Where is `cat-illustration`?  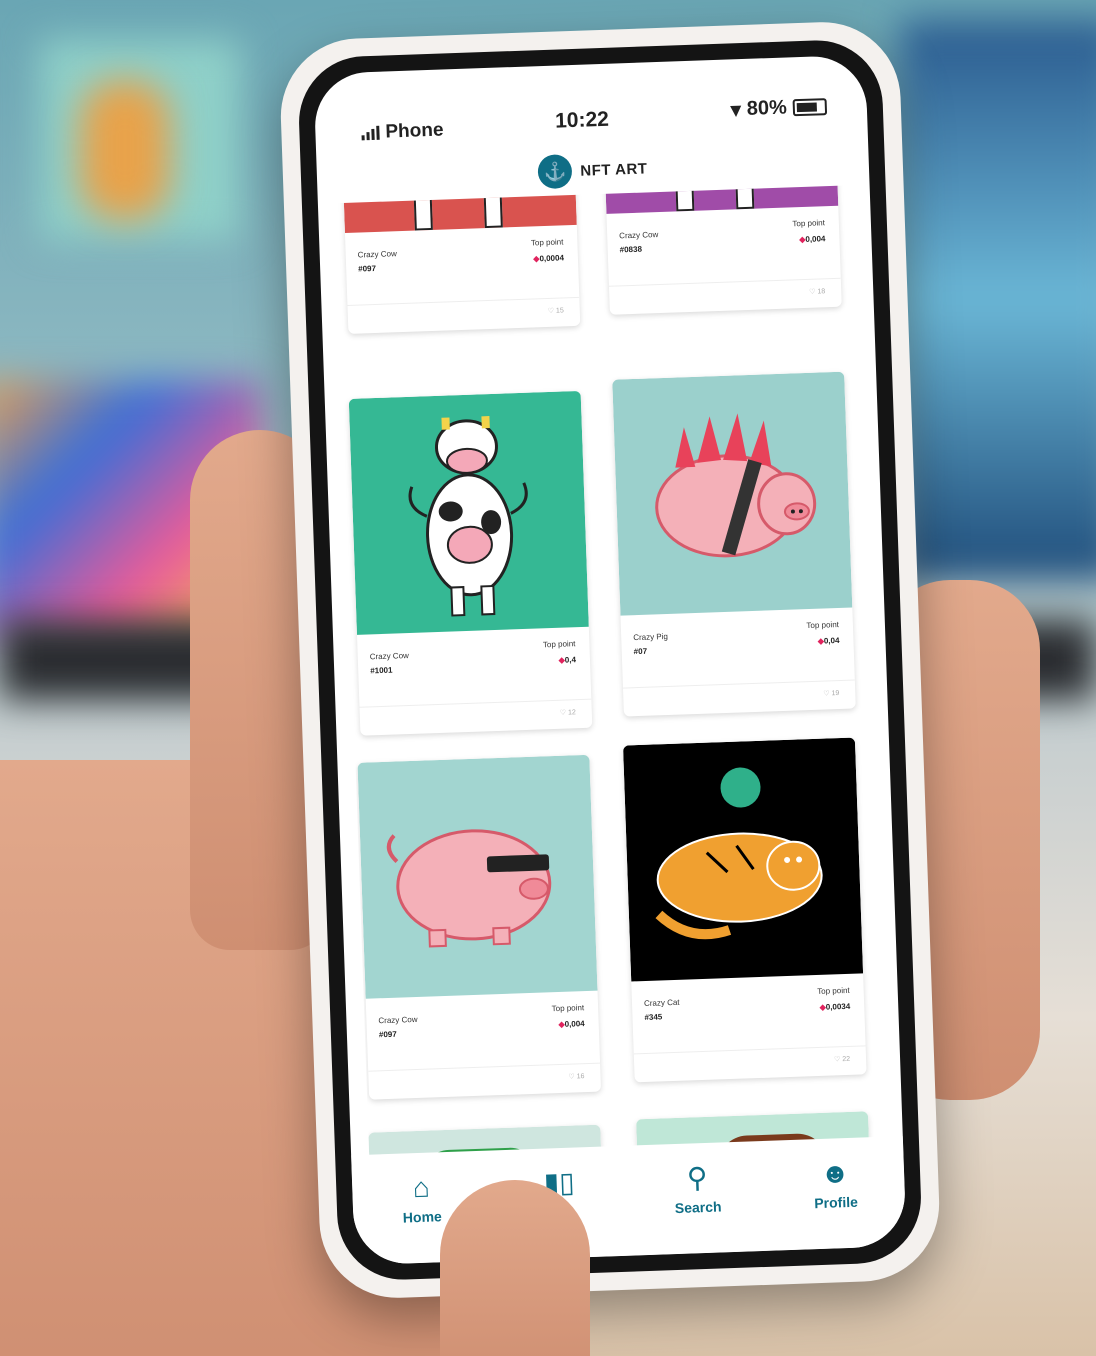
cat-illustration is located at coordinates (739, 853).